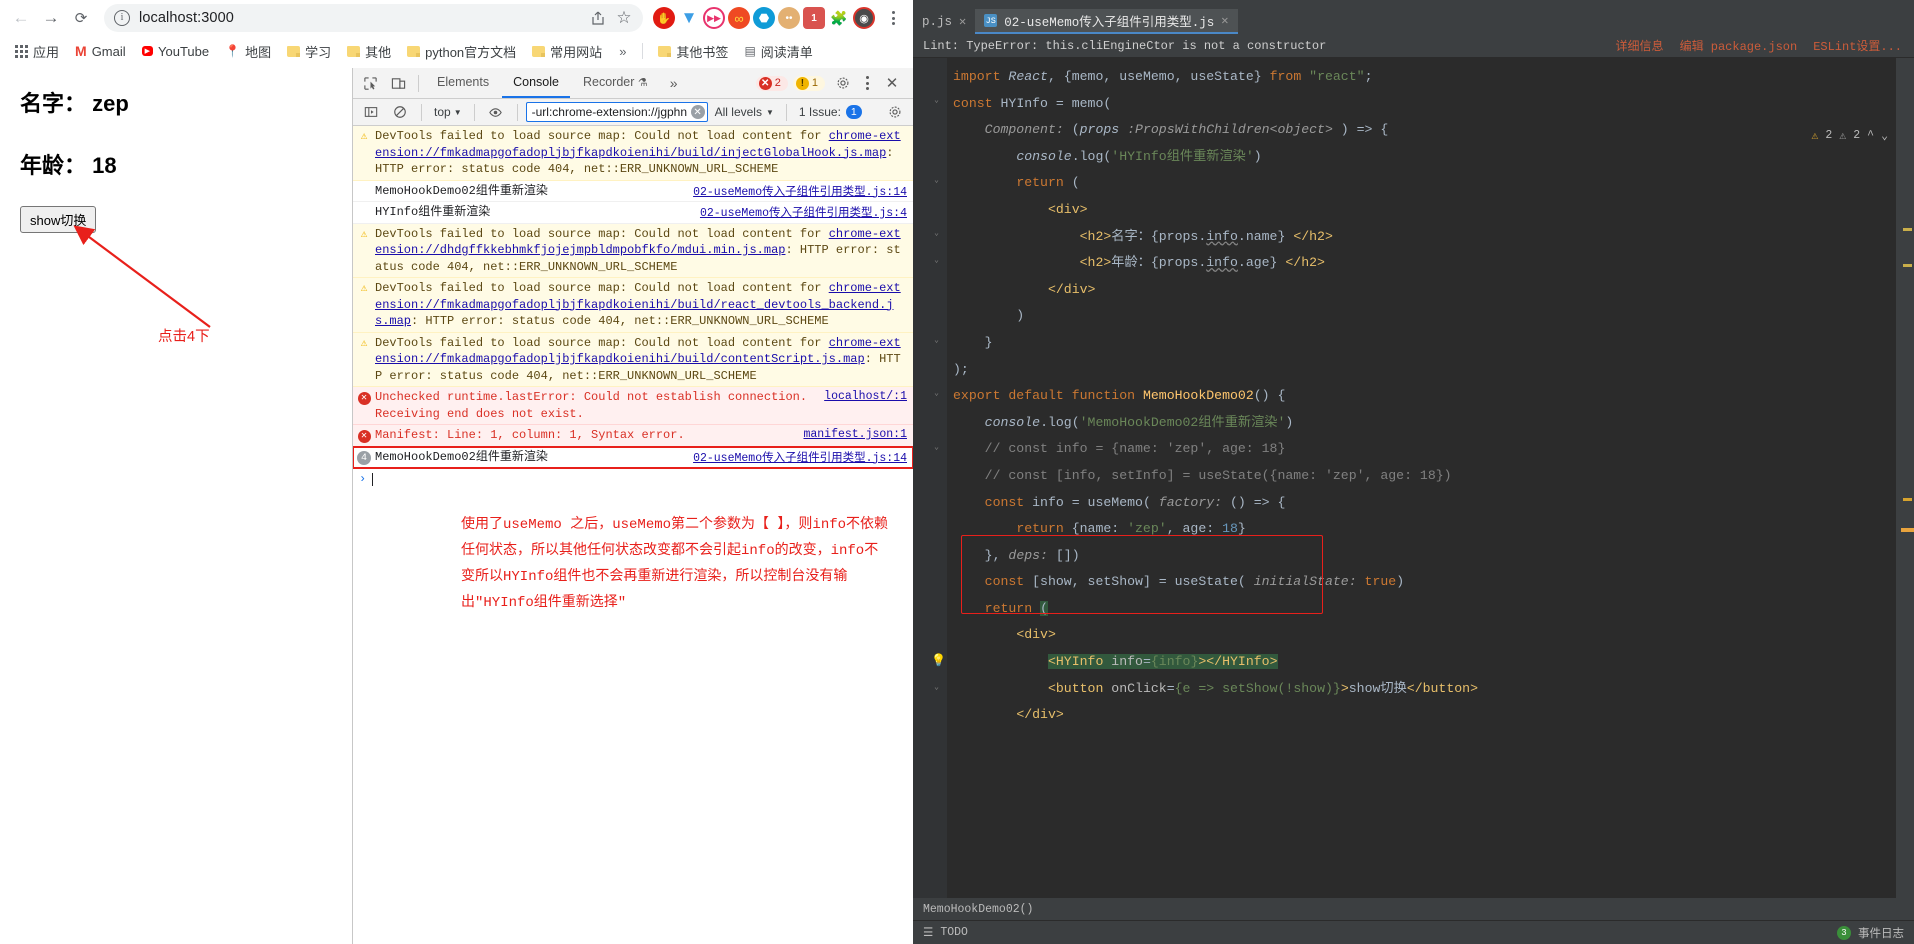 This screenshot has height=944, width=1914. What do you see at coordinates (536, 83) in the screenshot?
I see `tab-console: Console` at bounding box center [536, 83].